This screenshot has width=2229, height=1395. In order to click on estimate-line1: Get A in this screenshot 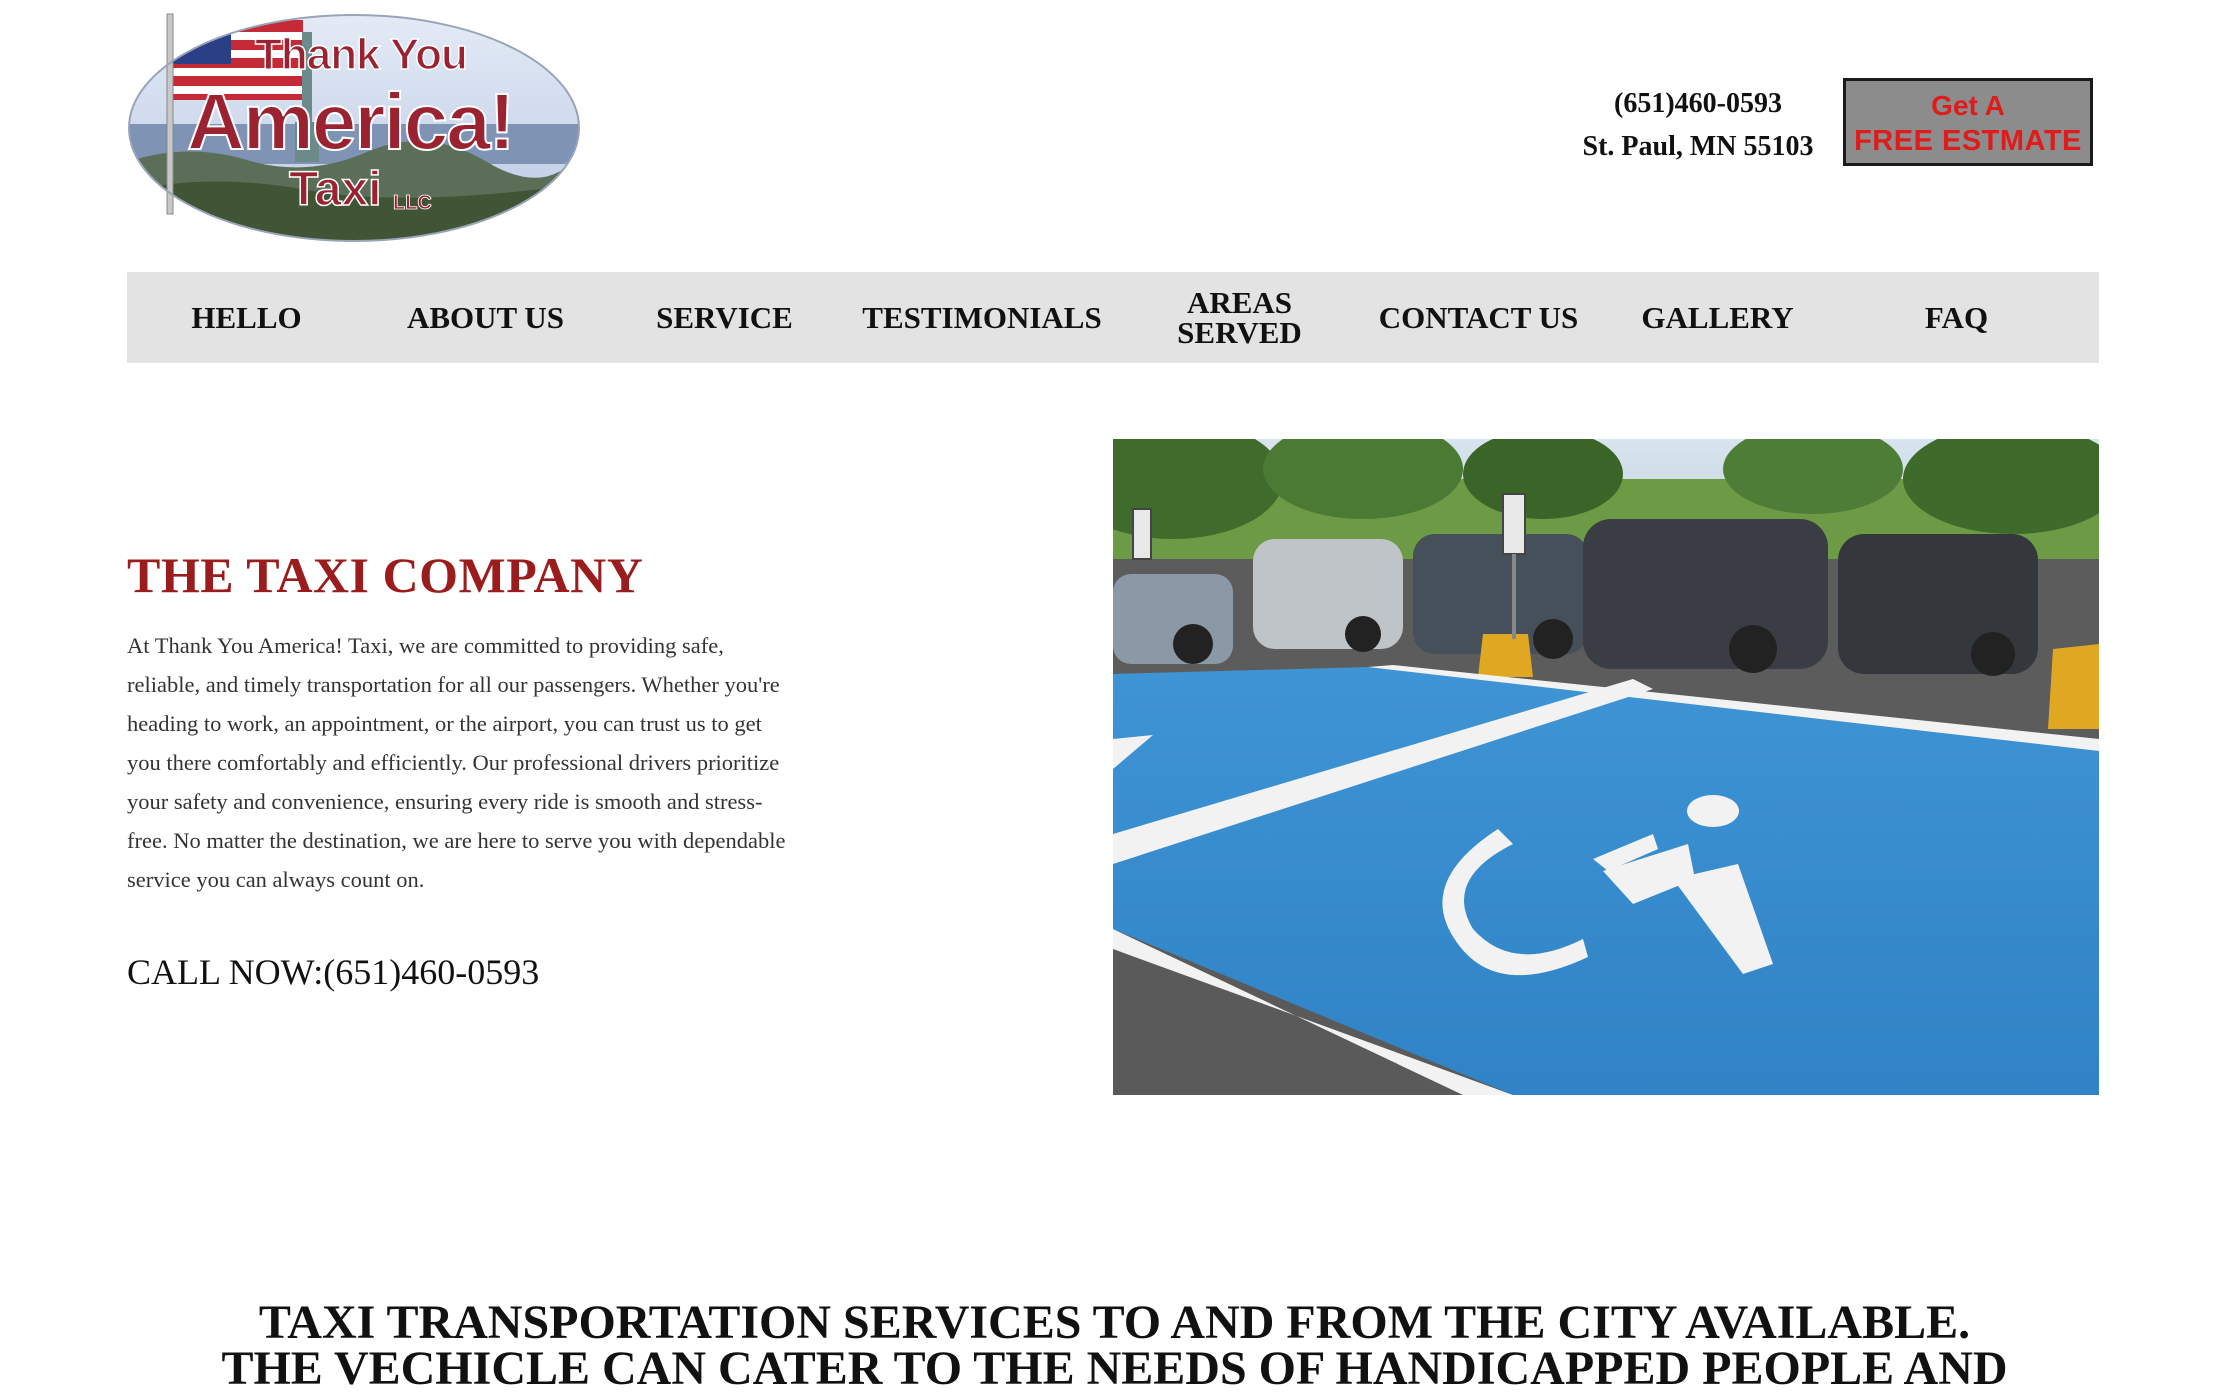, I will do `click(1968, 105)`.